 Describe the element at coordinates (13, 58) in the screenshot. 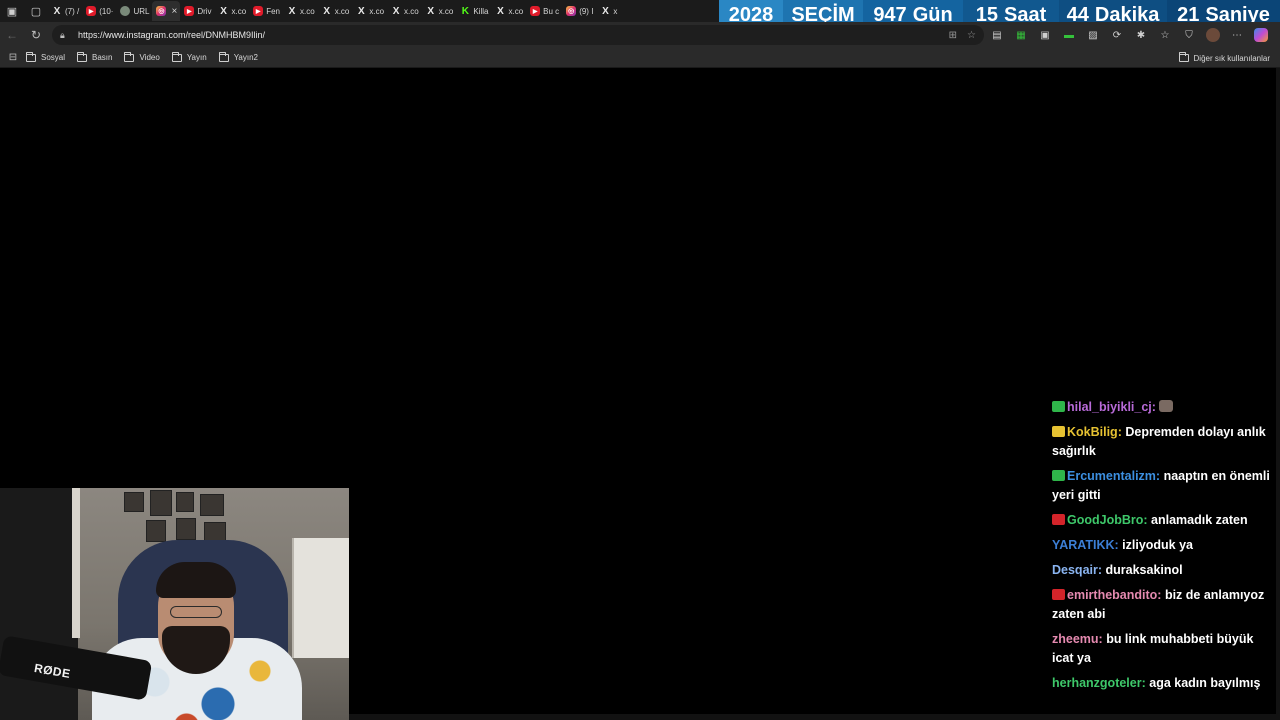

I see `bookmarks-toggle-icon: ⊟` at that location.